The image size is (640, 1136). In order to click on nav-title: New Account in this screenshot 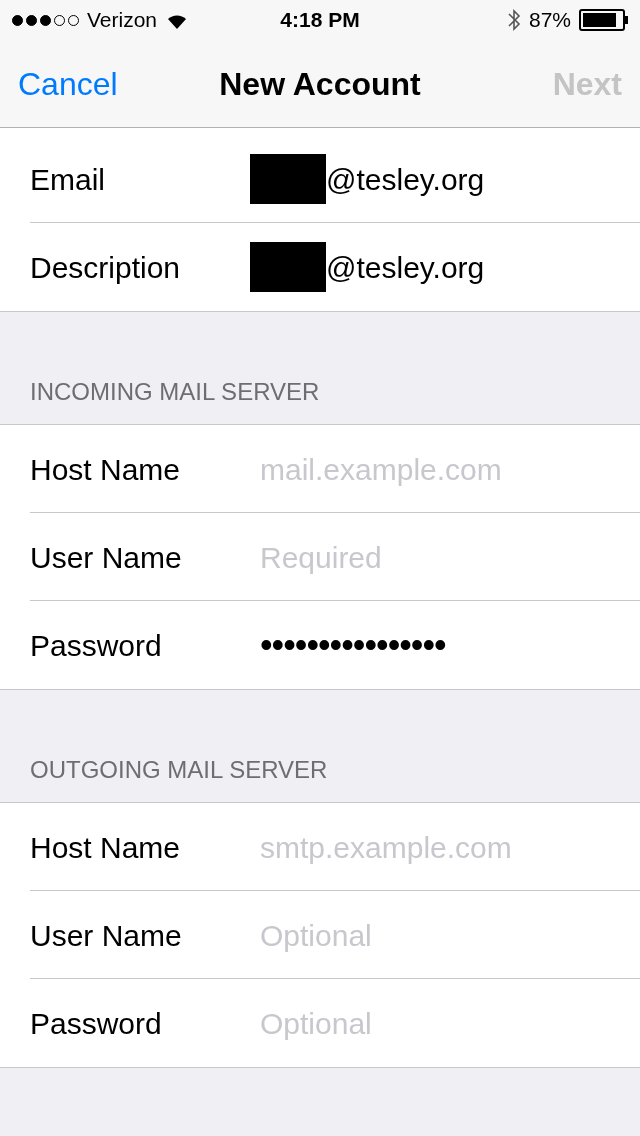, I will do `click(320, 84)`.